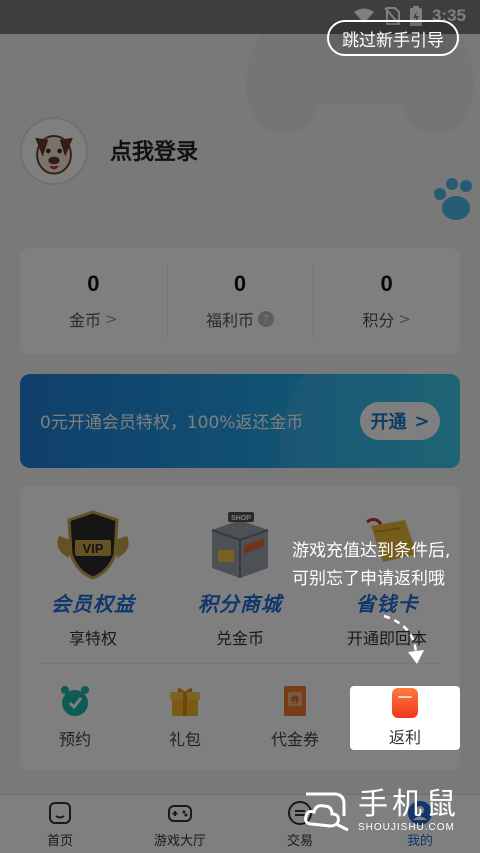 The width and height of the screenshot is (480, 853). What do you see at coordinates (382, 565) in the screenshot?
I see `guide-tip: 游戏充值达到条件后, 可别忘了申请返利哦` at bounding box center [382, 565].